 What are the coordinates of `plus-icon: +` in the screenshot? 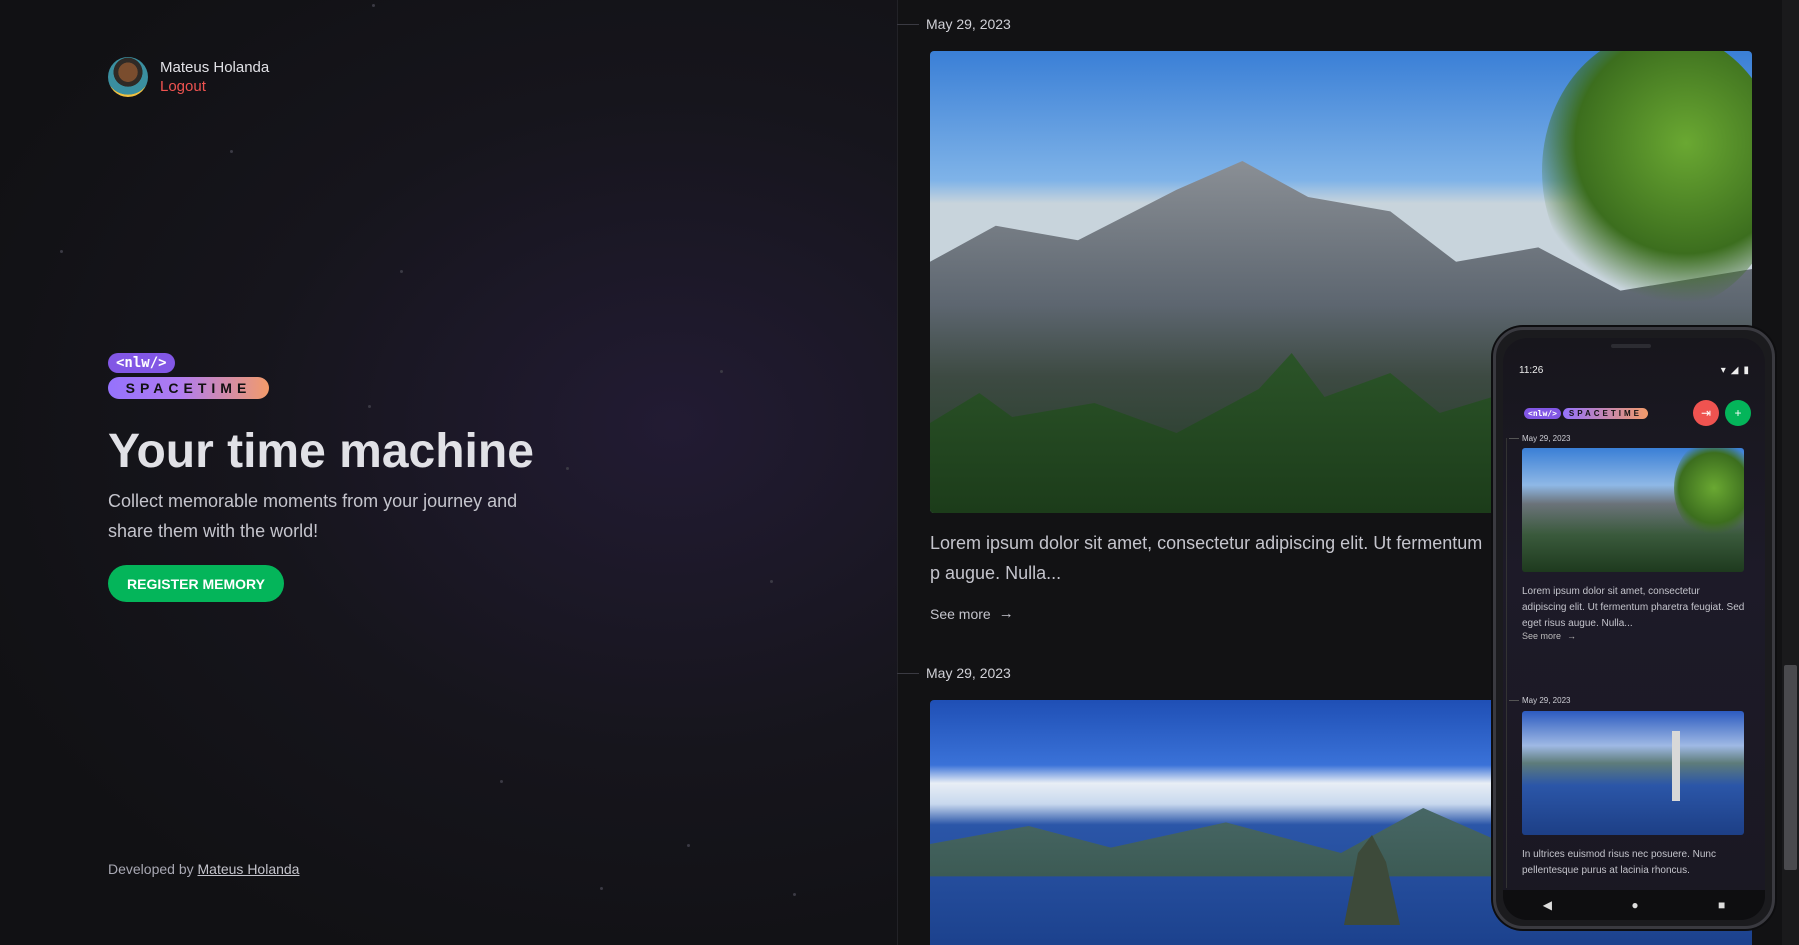 It's located at (1738, 413).